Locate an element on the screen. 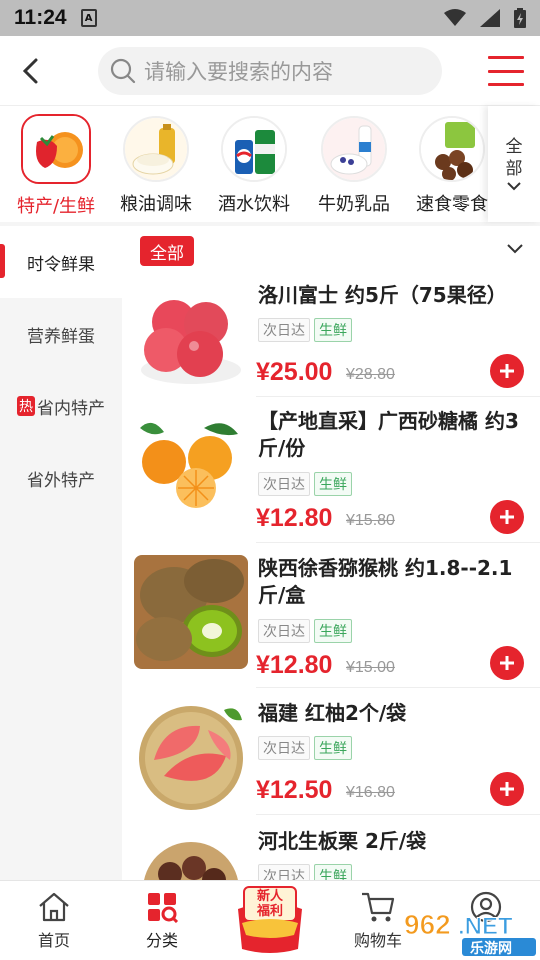 The image size is (540, 960). product-old-price: ¥28.80 is located at coordinates (370, 374).